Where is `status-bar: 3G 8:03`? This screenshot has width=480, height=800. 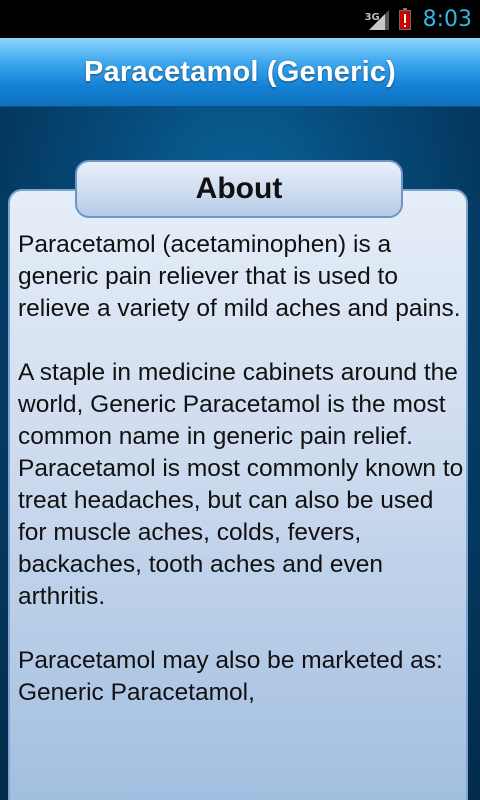 status-bar: 3G 8:03 is located at coordinates (240, 19).